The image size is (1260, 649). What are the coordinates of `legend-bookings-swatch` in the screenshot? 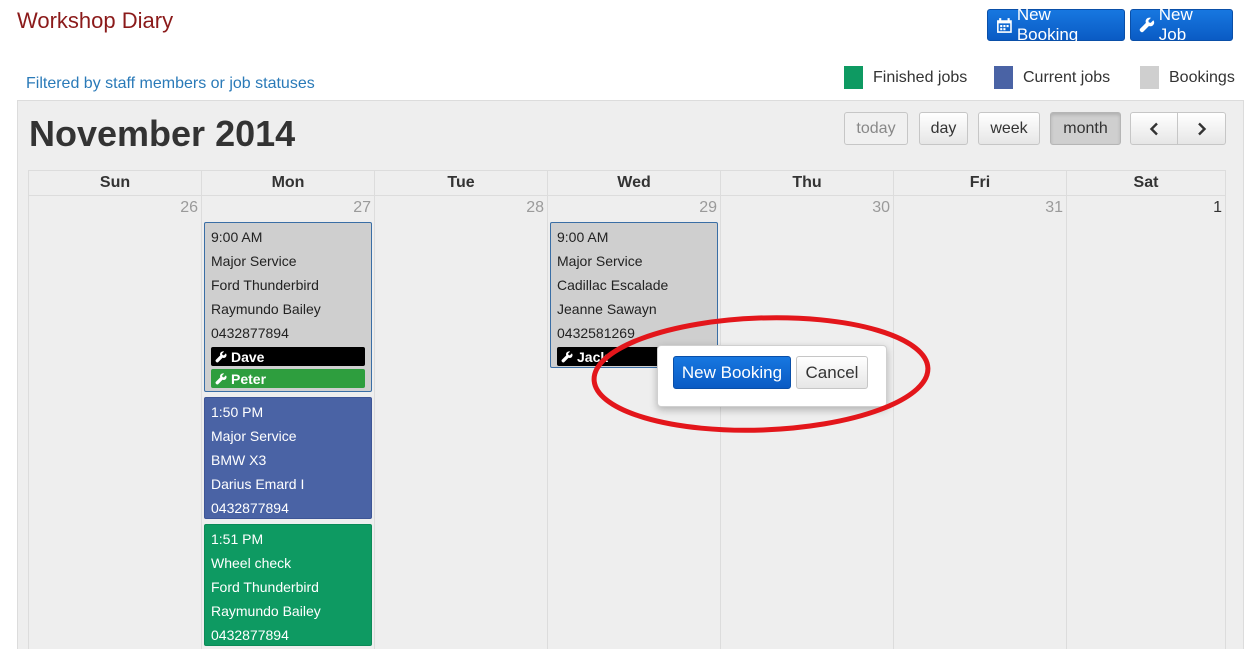 It's located at (1149, 77).